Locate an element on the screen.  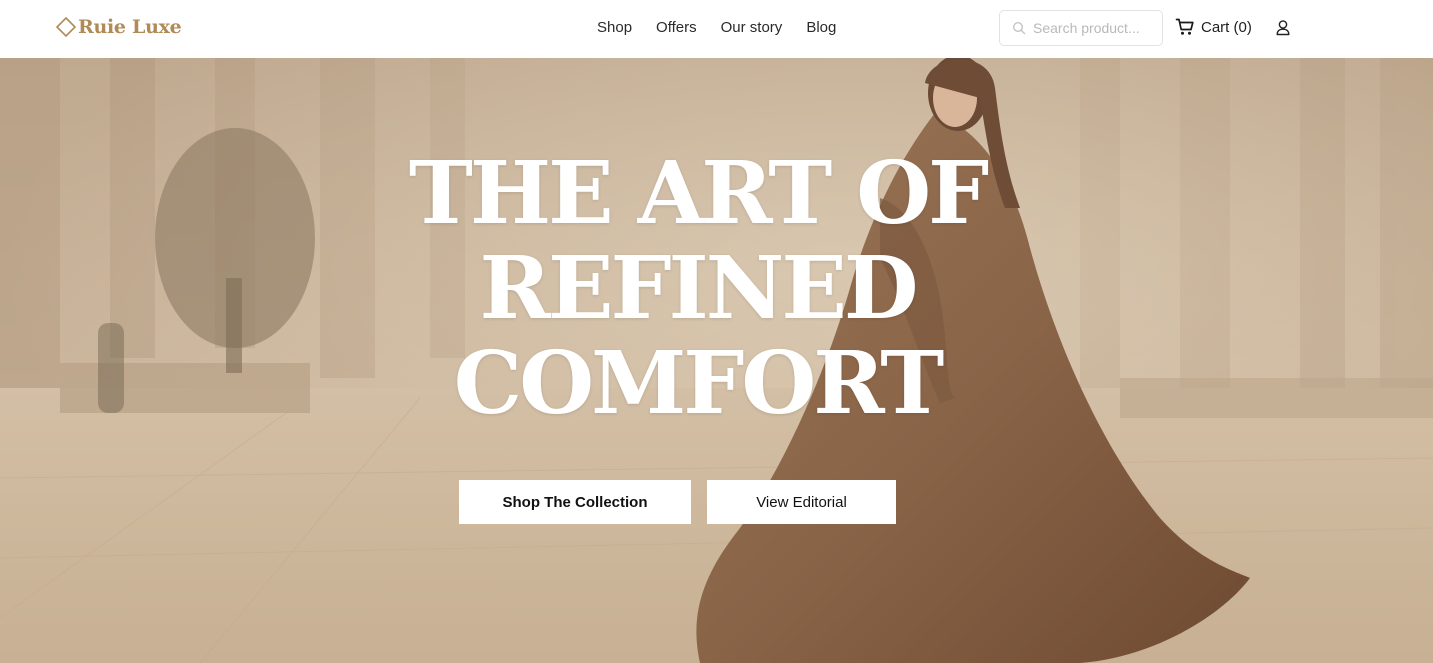
diamond-outline-icon is located at coordinates (66, 27).